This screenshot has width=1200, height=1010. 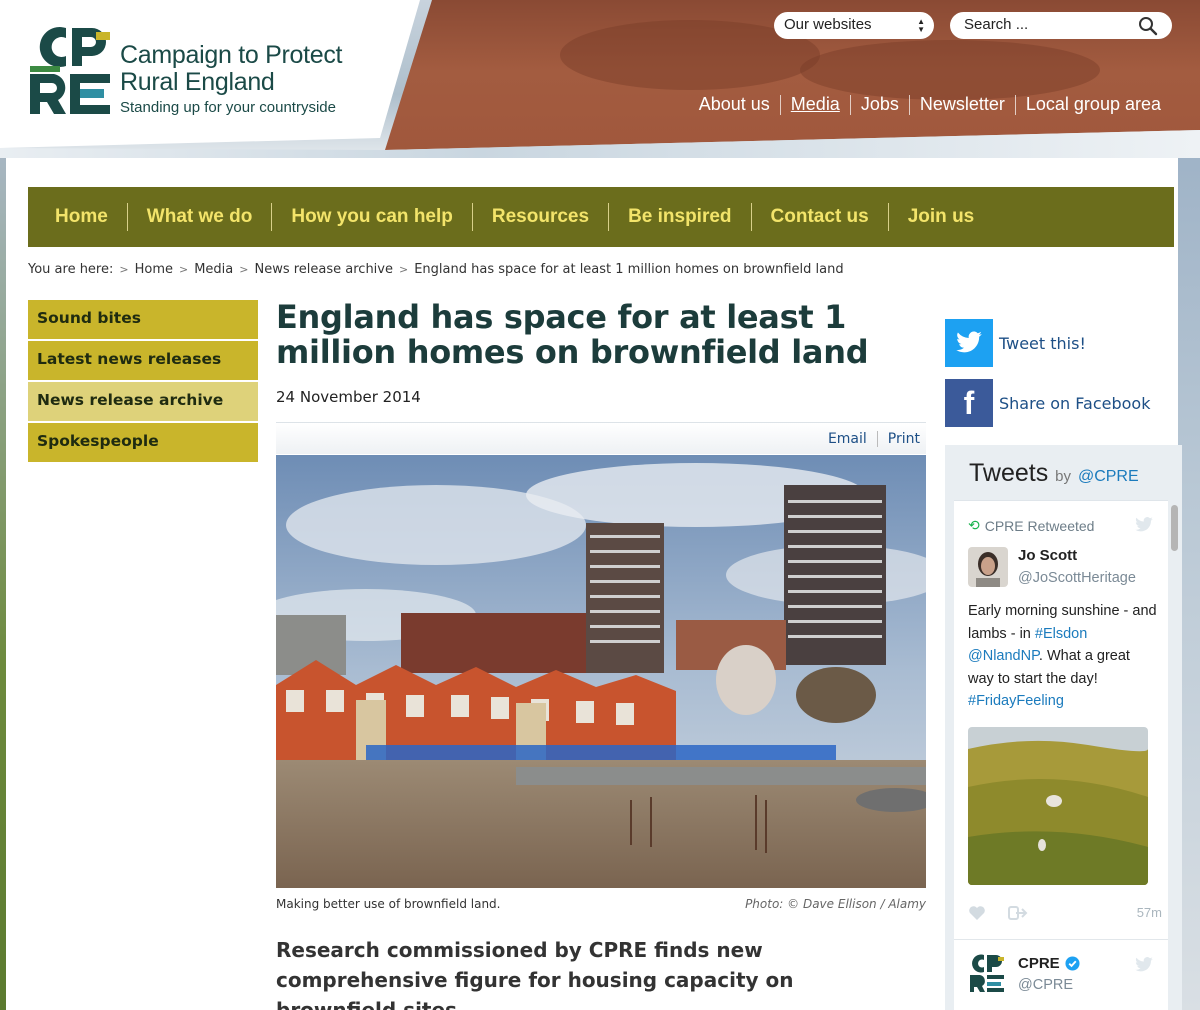 What do you see at coordinates (962, 104) in the screenshot?
I see `top-link-newsletter: Newsletter` at bounding box center [962, 104].